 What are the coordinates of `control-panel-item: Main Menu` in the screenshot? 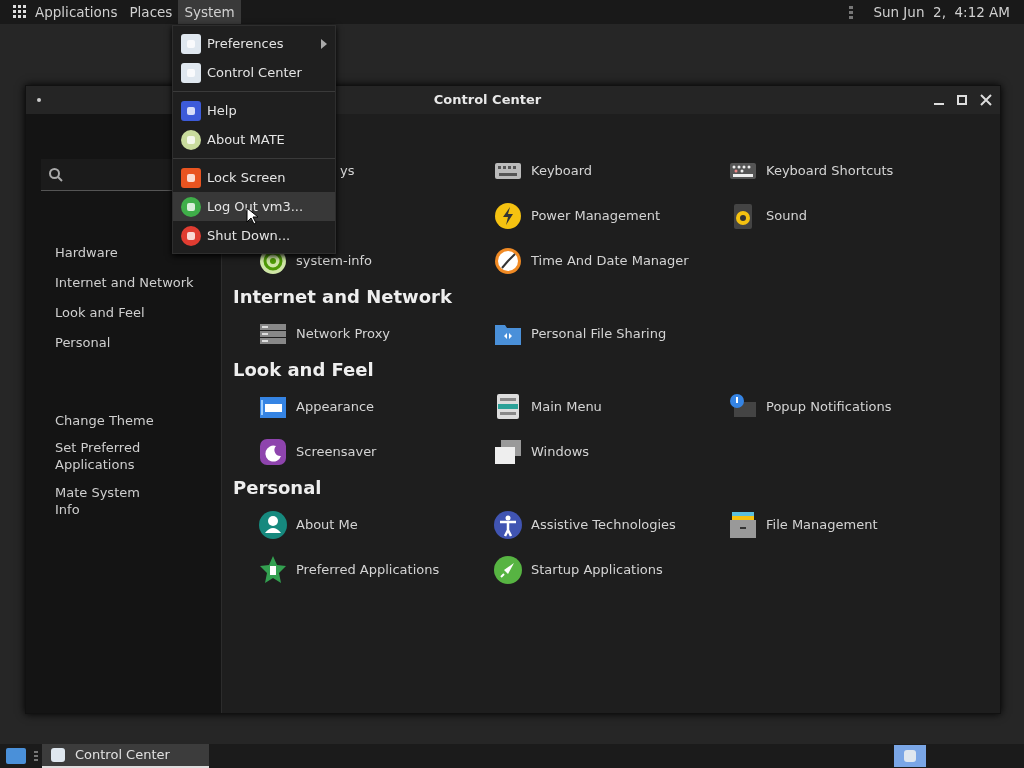 It's located at (610, 406).